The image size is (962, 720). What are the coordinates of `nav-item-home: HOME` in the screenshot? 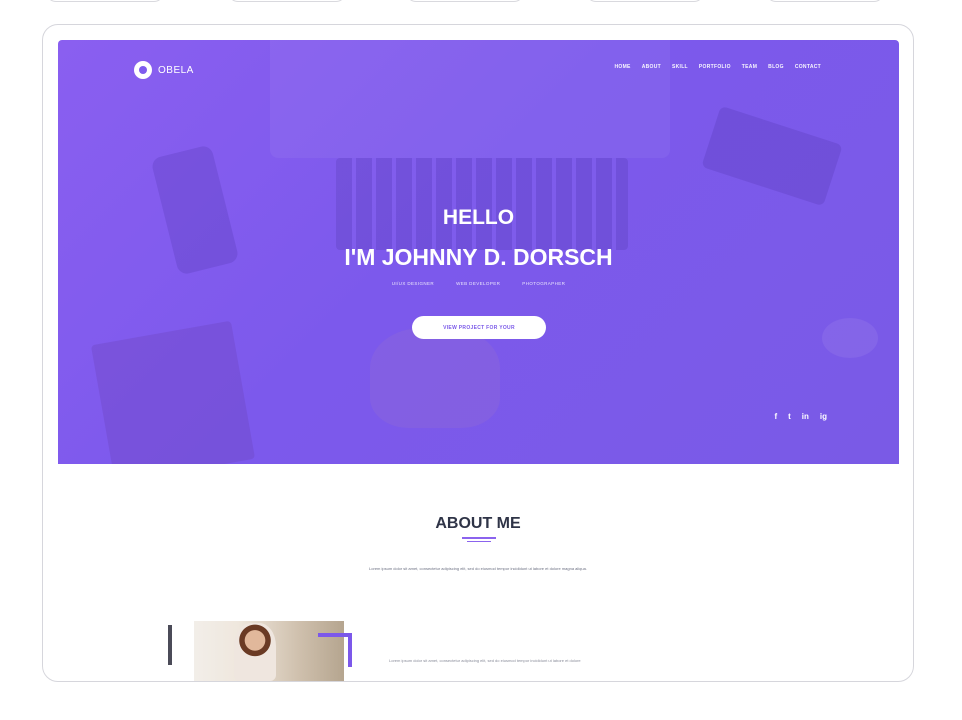 It's located at (622, 67).